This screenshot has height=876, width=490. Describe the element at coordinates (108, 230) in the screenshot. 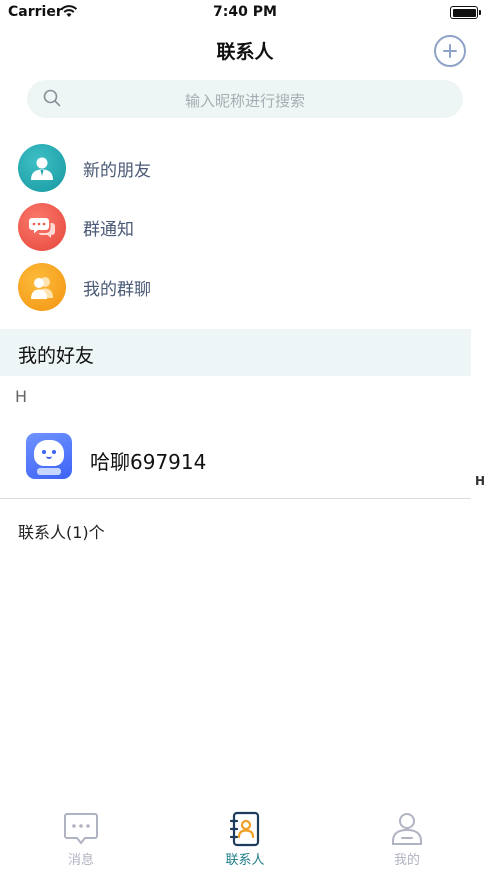

I see `entry-label: 群通知` at that location.